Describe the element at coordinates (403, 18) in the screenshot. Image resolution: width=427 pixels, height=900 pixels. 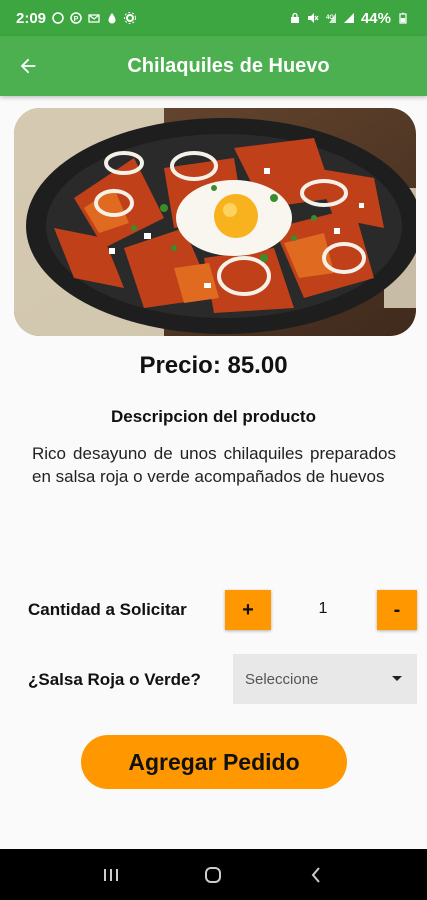
I see `battery-icon` at that location.